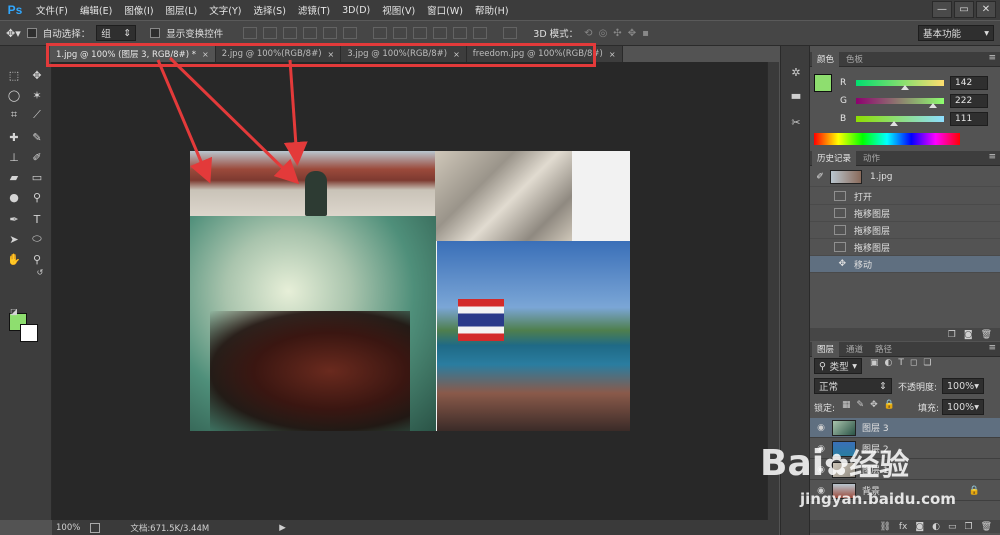 This screenshot has width=1000, height=535. What do you see at coordinates (874, 363) in the screenshot?
I see `image-filter-icon: ▣` at bounding box center [874, 363].